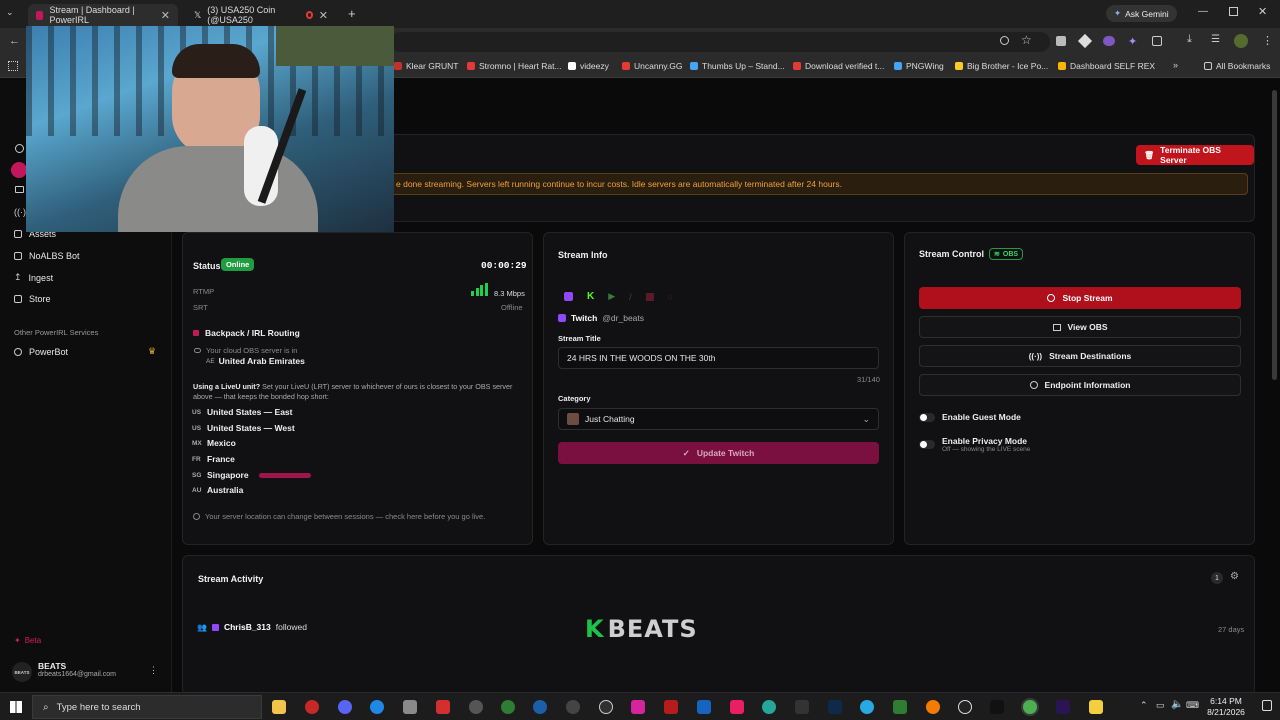 This screenshot has width=1280, height=720. Describe the element at coordinates (261, 15) in the screenshot. I see `tab-usa250: 𝕏 (3) USA250 Coin (@USA250 ✕` at that location.